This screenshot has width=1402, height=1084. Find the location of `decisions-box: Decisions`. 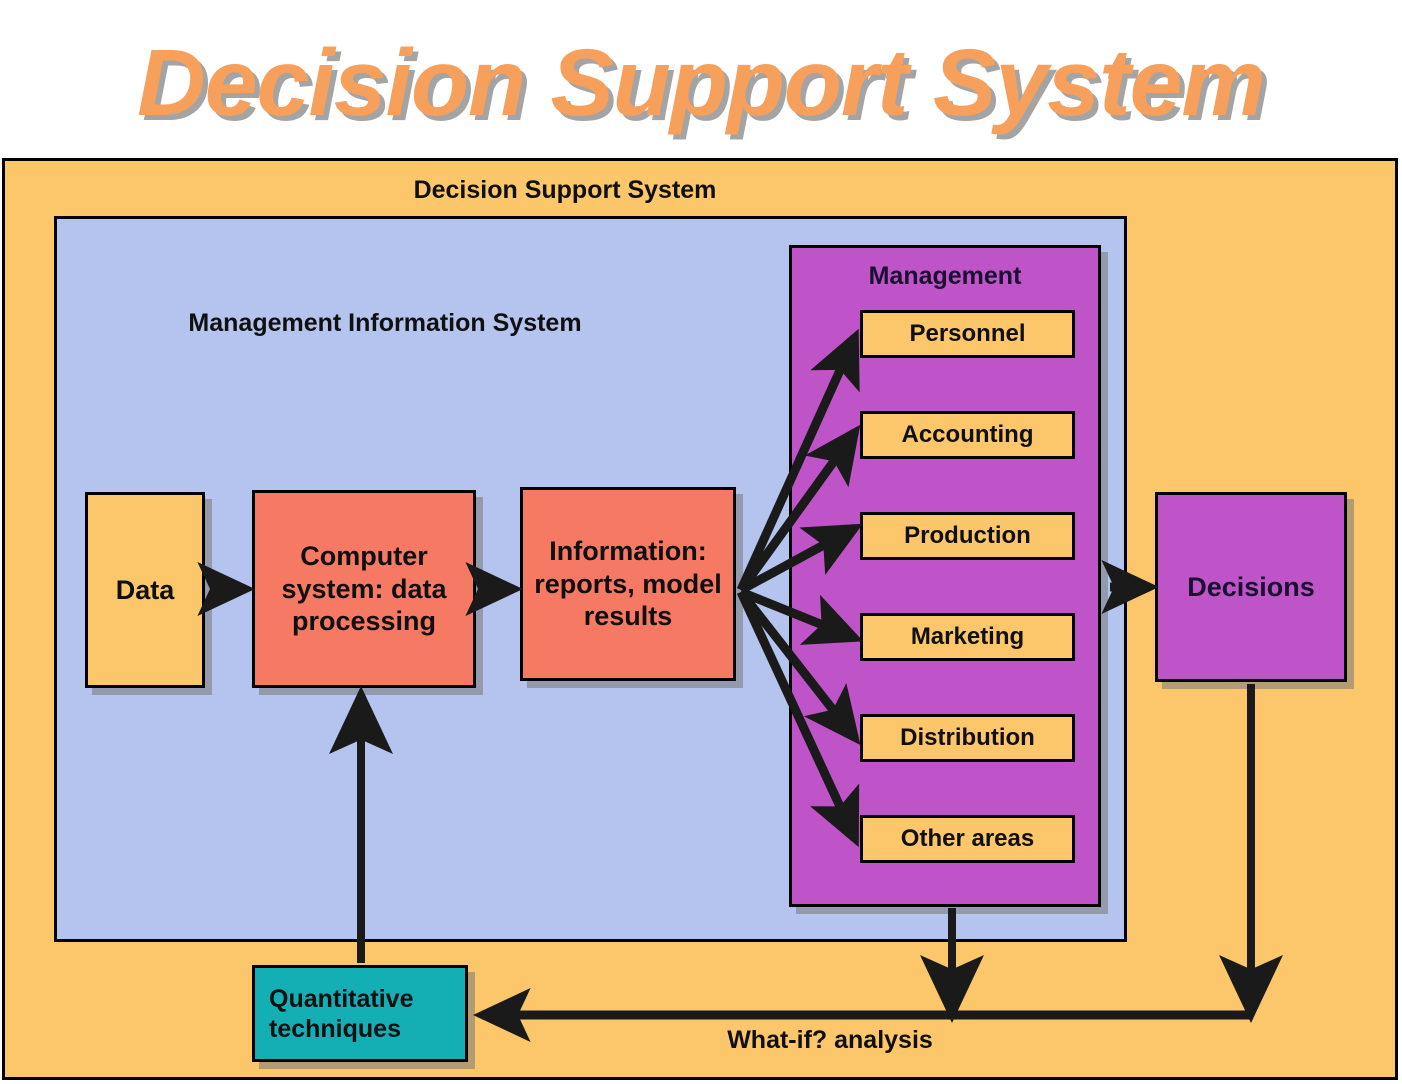

decisions-box: Decisions is located at coordinates (1251, 587).